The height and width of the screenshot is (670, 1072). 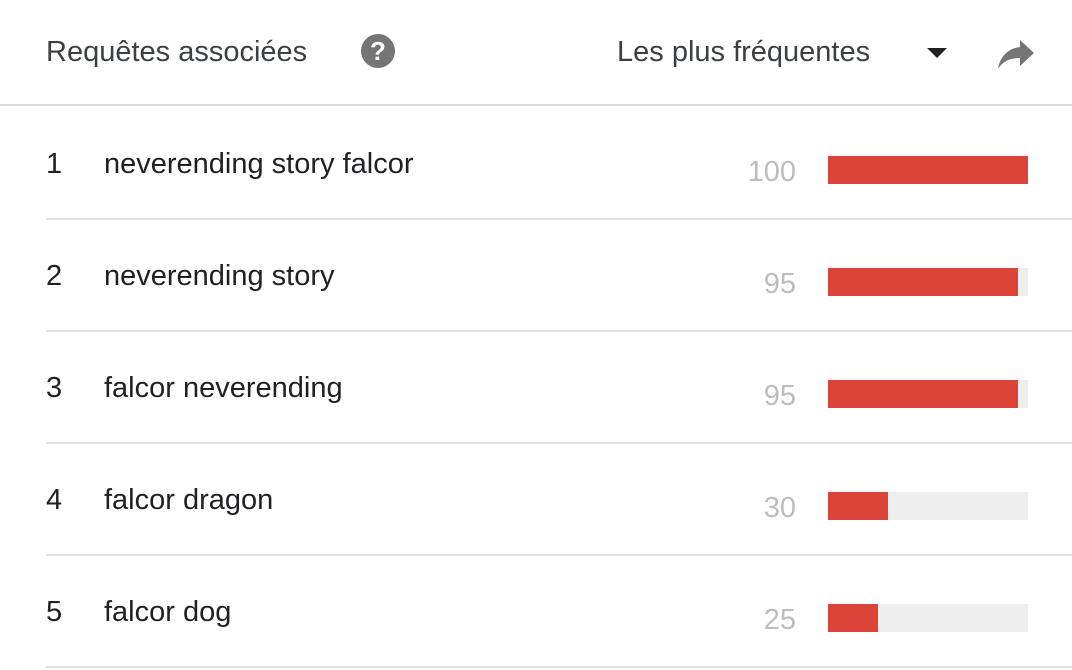 What do you see at coordinates (378, 51) in the screenshot?
I see `help-icon: ?` at bounding box center [378, 51].